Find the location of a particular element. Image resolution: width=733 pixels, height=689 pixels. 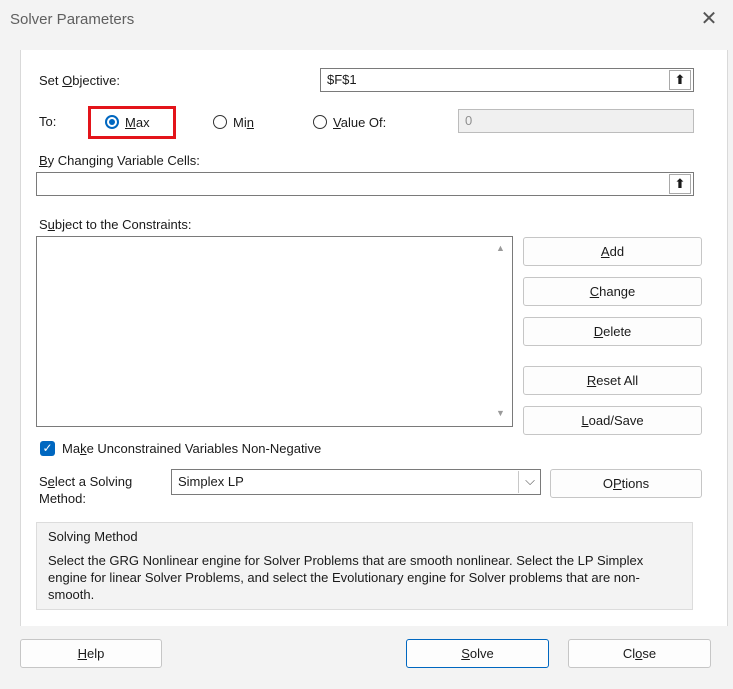

objective-field: $F$1 is located at coordinates (507, 80).